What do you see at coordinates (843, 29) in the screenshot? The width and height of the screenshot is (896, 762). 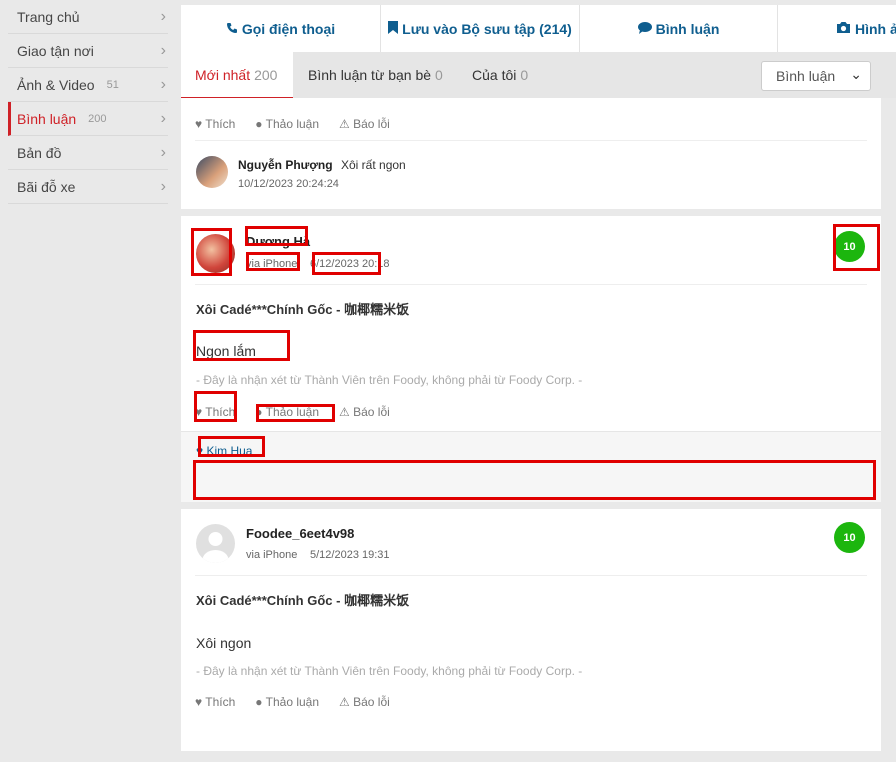 I see `camera-icon` at bounding box center [843, 29].